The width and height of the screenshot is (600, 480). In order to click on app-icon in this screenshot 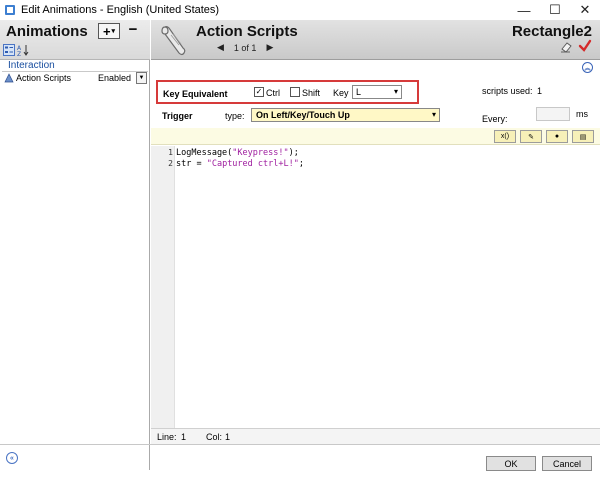, I will do `click(10, 10)`.